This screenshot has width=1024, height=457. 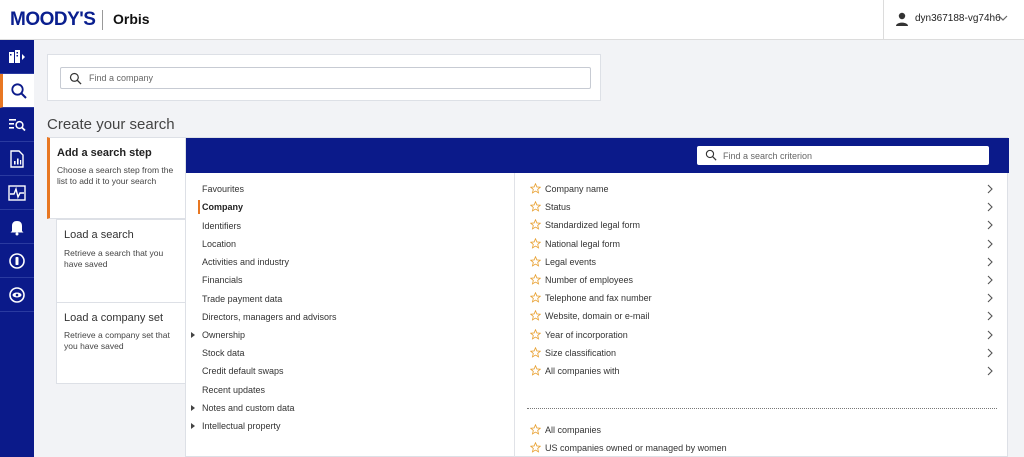 I want to click on criterion-label: Company name, so click(x=577, y=189).